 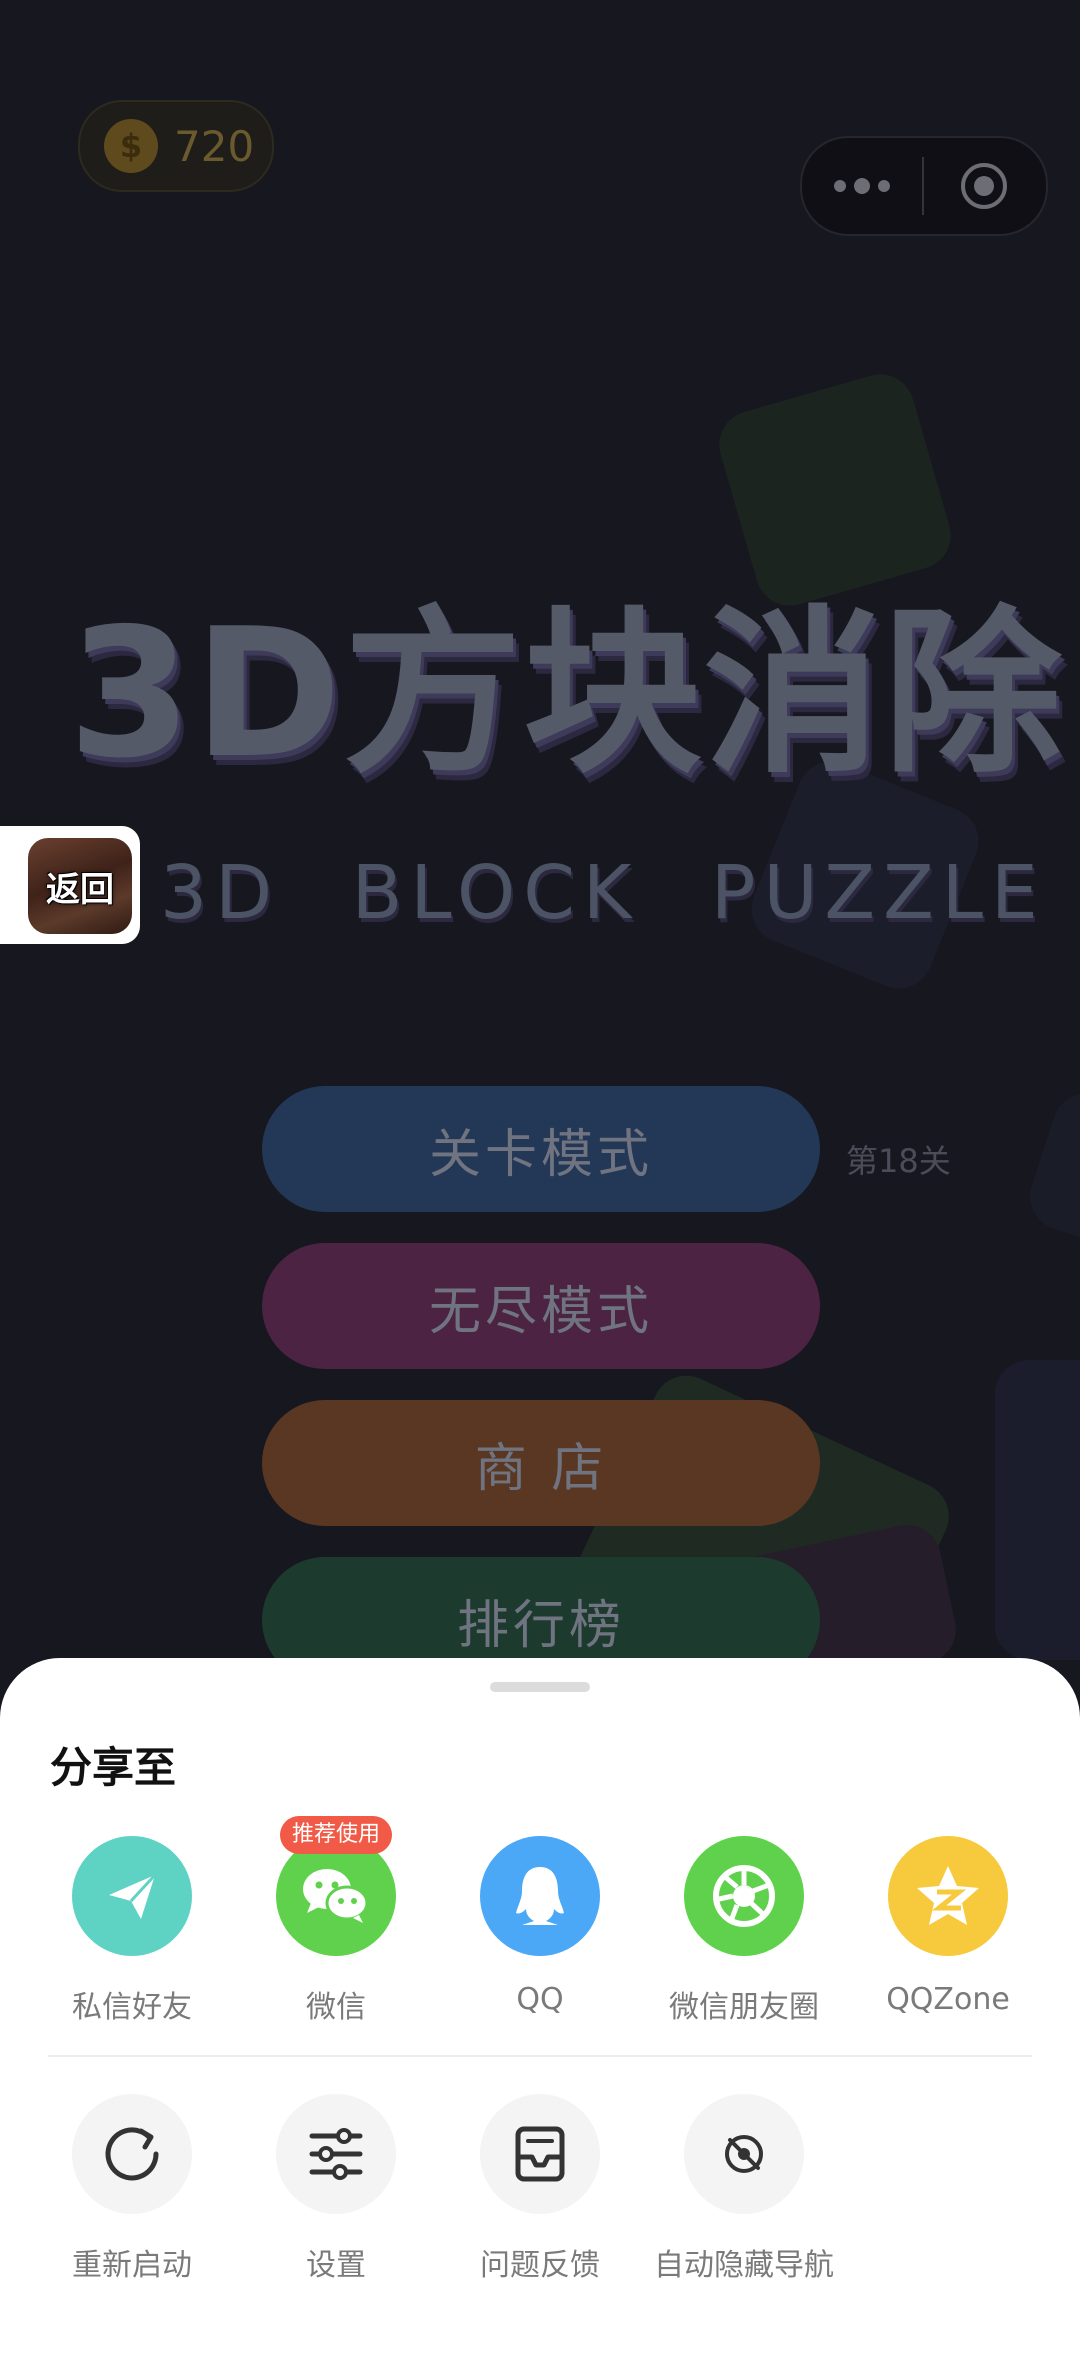 I want to click on paper-plane-icon, so click(x=133, y=1896).